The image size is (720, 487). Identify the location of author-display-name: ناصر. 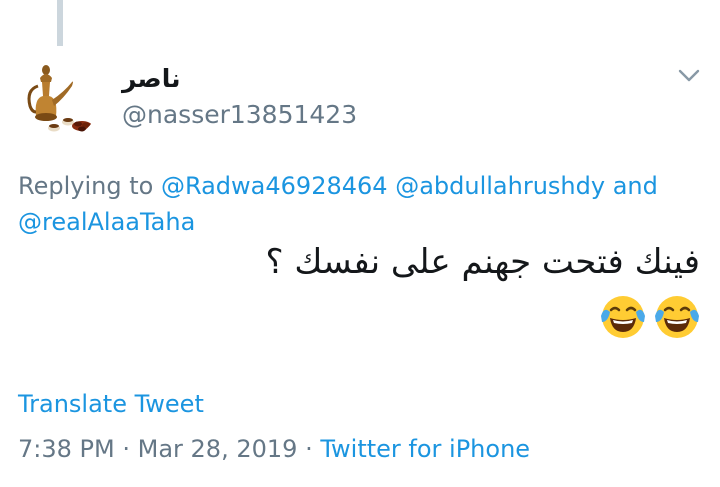
(151, 78).